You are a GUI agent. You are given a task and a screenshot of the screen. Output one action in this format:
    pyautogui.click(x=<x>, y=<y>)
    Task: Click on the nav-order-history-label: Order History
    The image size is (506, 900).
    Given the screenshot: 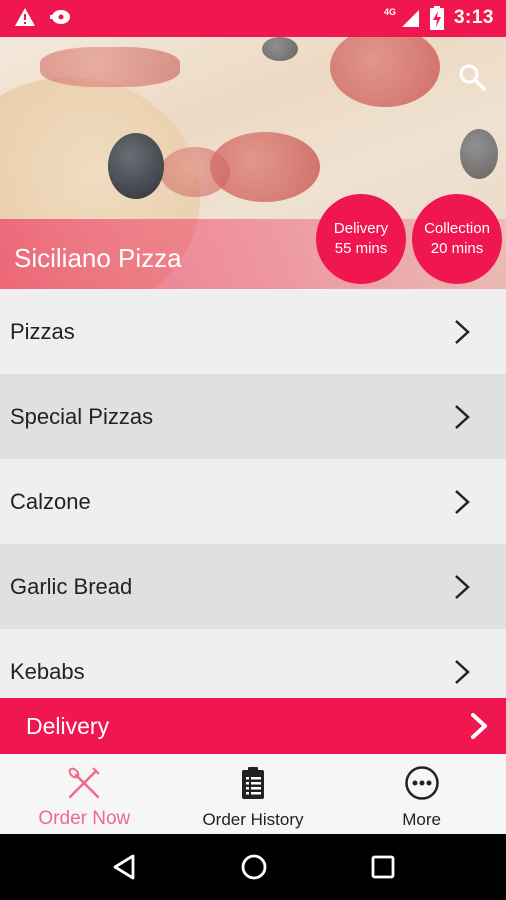 What is the action you would take?
    pyautogui.click(x=253, y=819)
    